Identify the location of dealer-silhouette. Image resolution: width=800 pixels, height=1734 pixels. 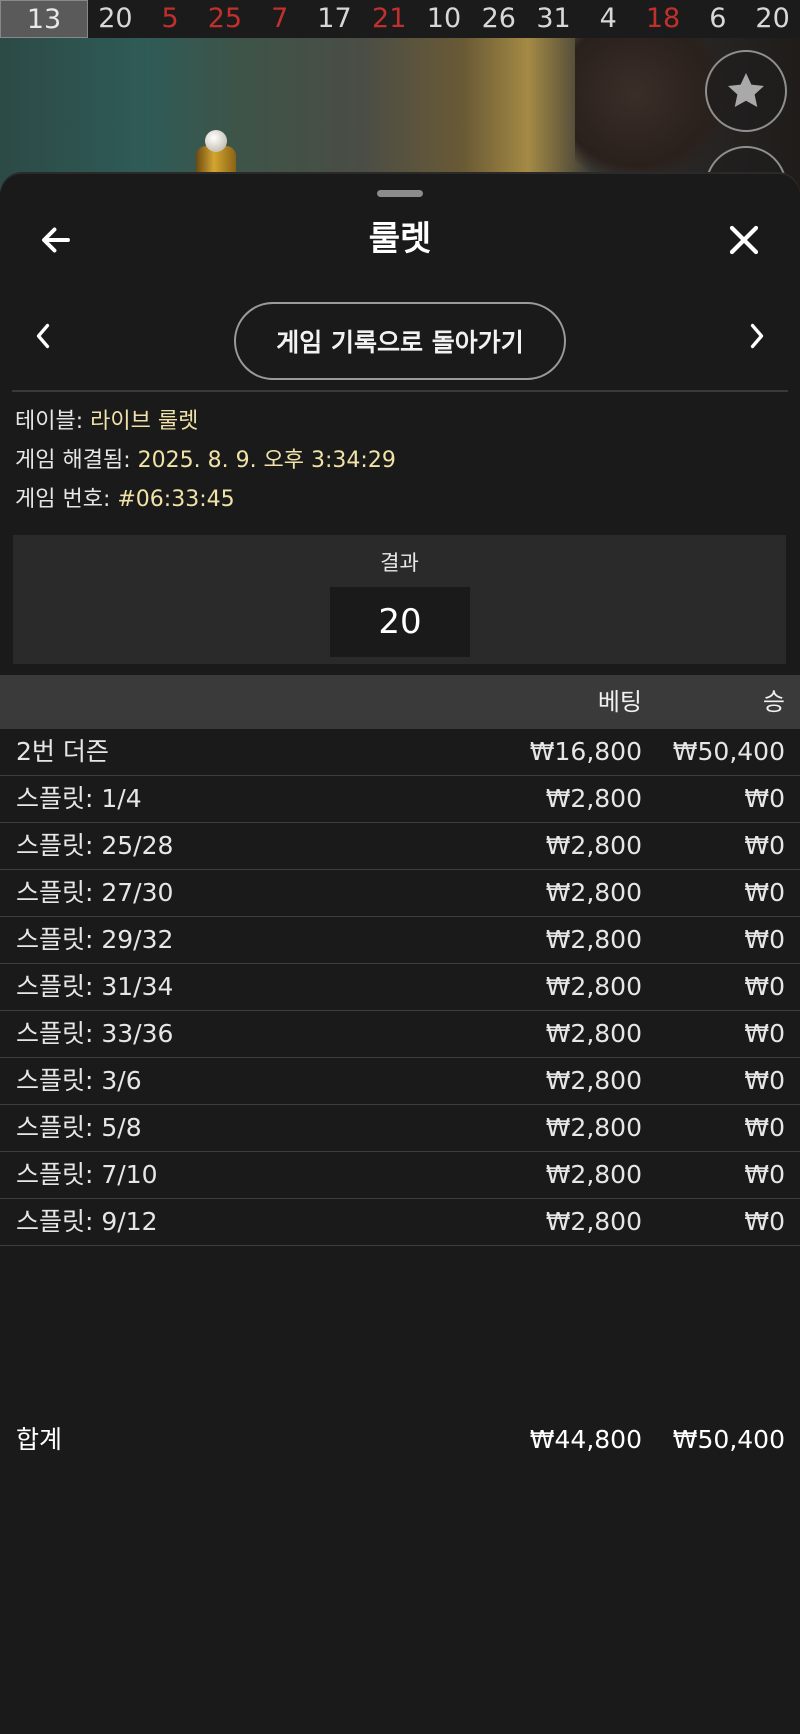
(650, 108).